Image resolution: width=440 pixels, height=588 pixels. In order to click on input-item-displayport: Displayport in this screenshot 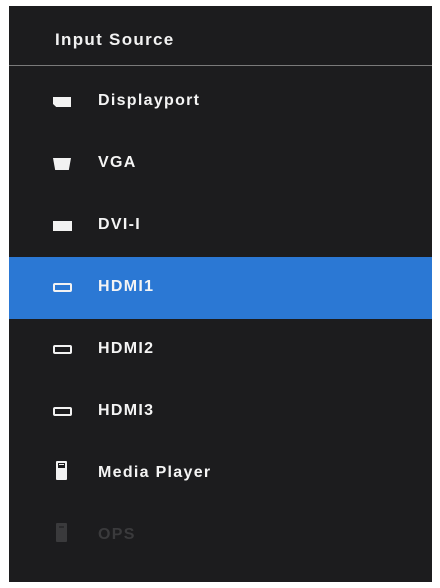, I will do `click(220, 102)`.